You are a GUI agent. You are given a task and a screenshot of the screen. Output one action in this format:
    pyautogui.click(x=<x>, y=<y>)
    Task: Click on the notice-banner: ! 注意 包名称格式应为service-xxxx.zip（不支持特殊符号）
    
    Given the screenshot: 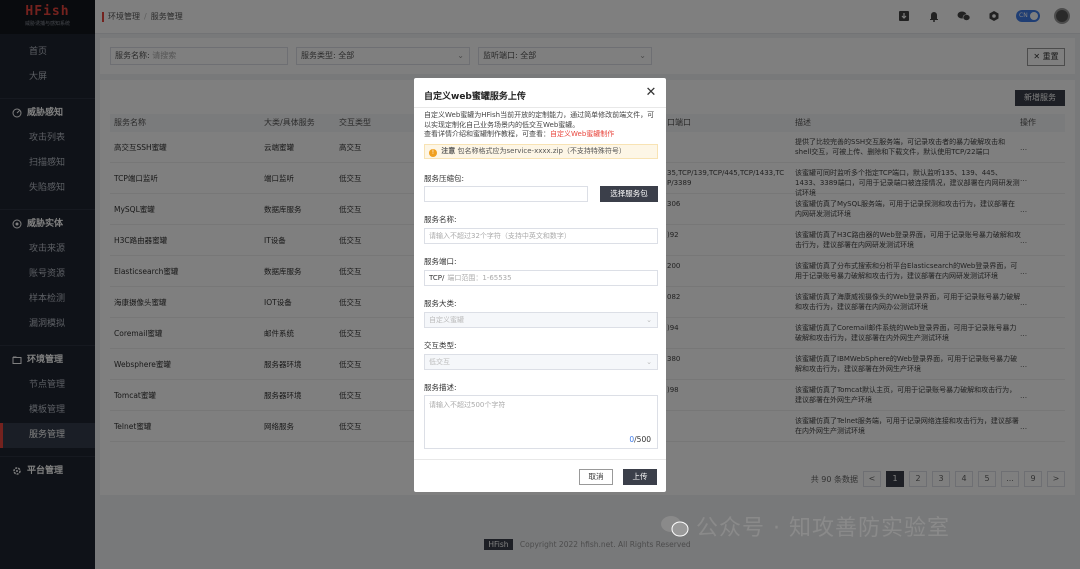 What is the action you would take?
    pyautogui.click(x=541, y=151)
    